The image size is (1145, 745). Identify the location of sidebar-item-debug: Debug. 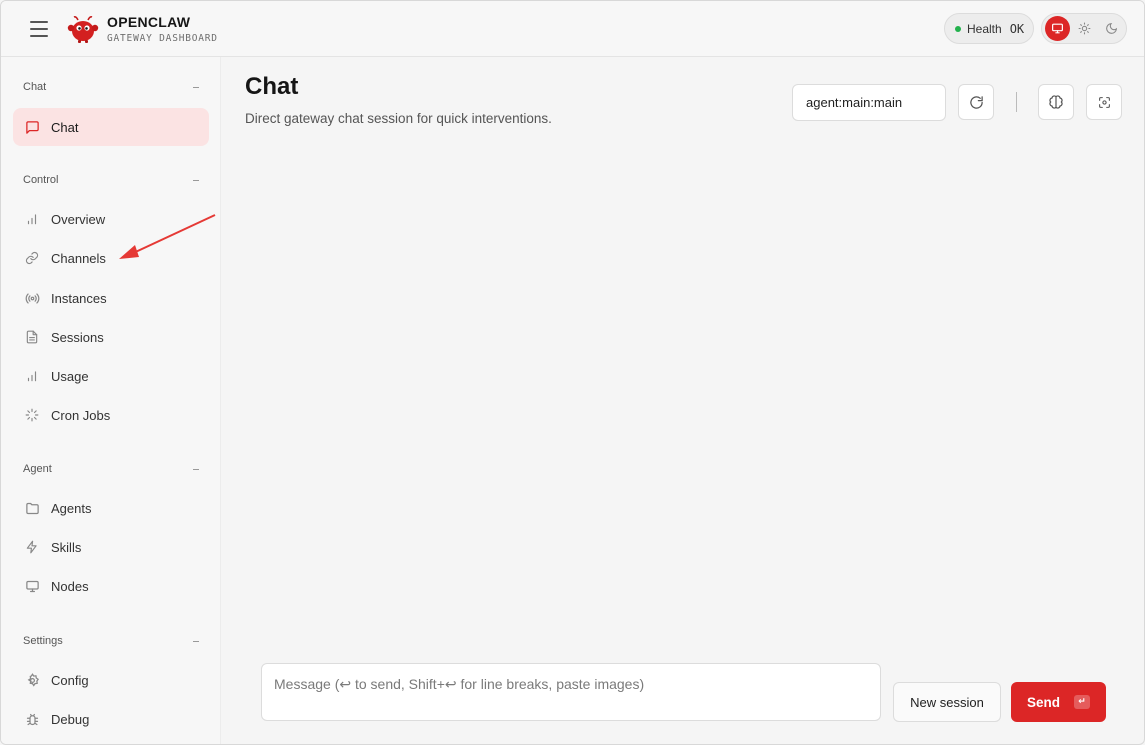
(111, 719).